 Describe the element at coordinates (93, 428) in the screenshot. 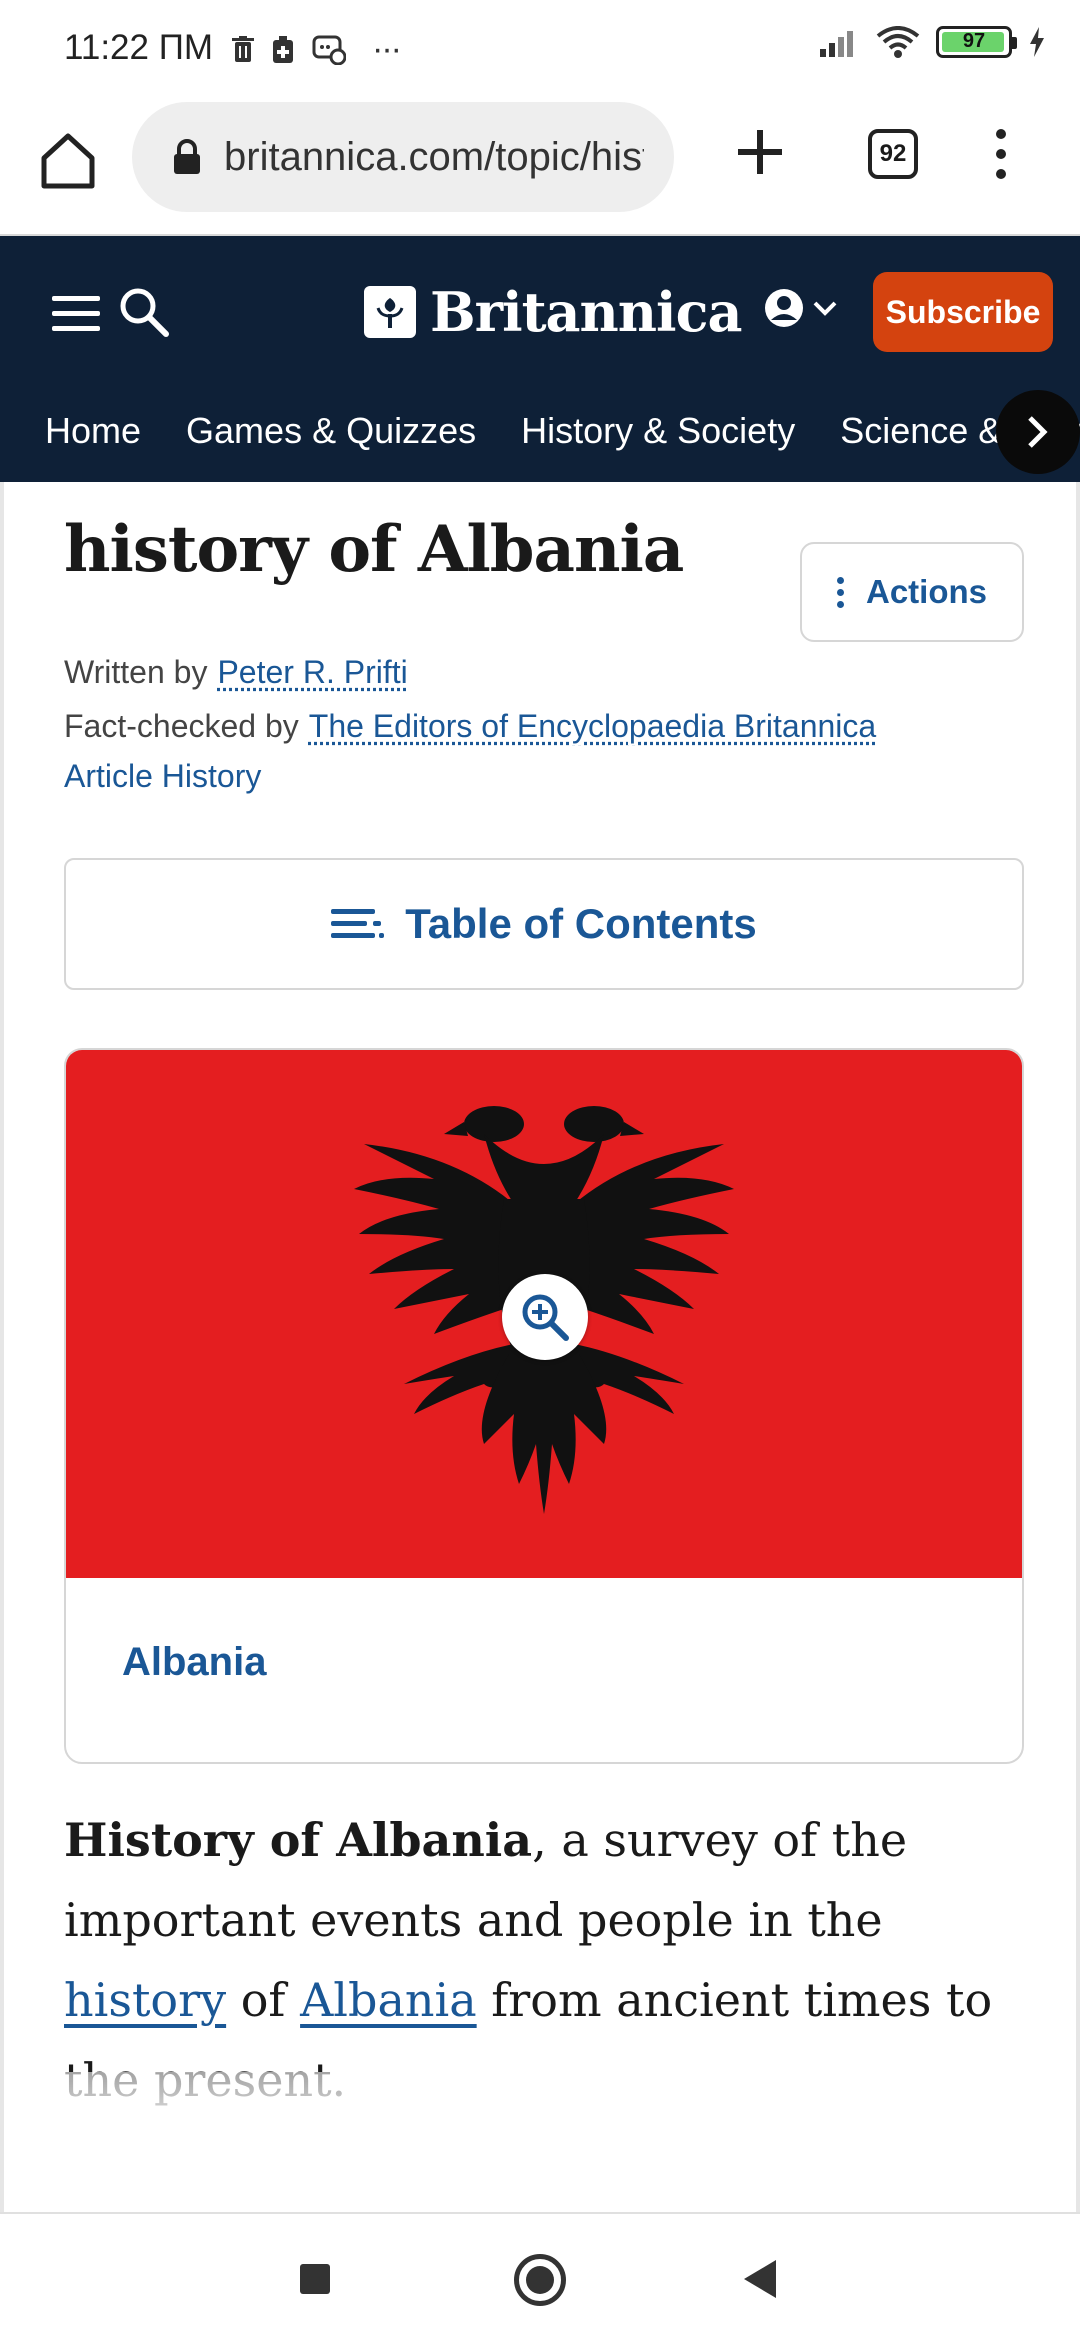

I see `nav-item-home: Home` at that location.